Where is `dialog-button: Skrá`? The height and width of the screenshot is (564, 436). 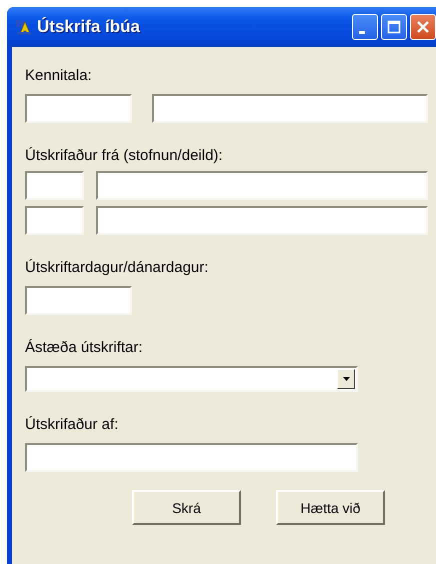
dialog-button: Skrá is located at coordinates (186, 507).